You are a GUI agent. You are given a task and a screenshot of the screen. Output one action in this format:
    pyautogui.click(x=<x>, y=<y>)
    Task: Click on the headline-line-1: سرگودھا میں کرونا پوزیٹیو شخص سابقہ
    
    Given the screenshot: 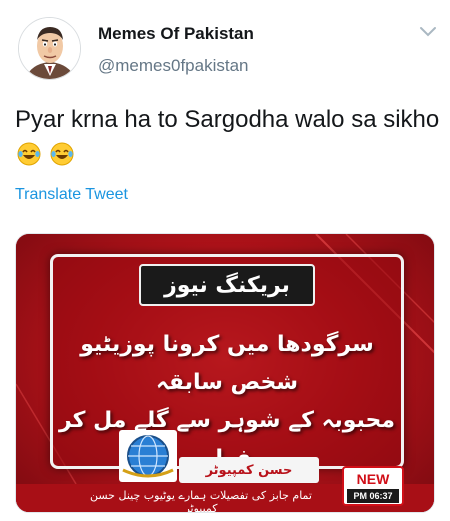 What is the action you would take?
    pyautogui.click(x=227, y=363)
    